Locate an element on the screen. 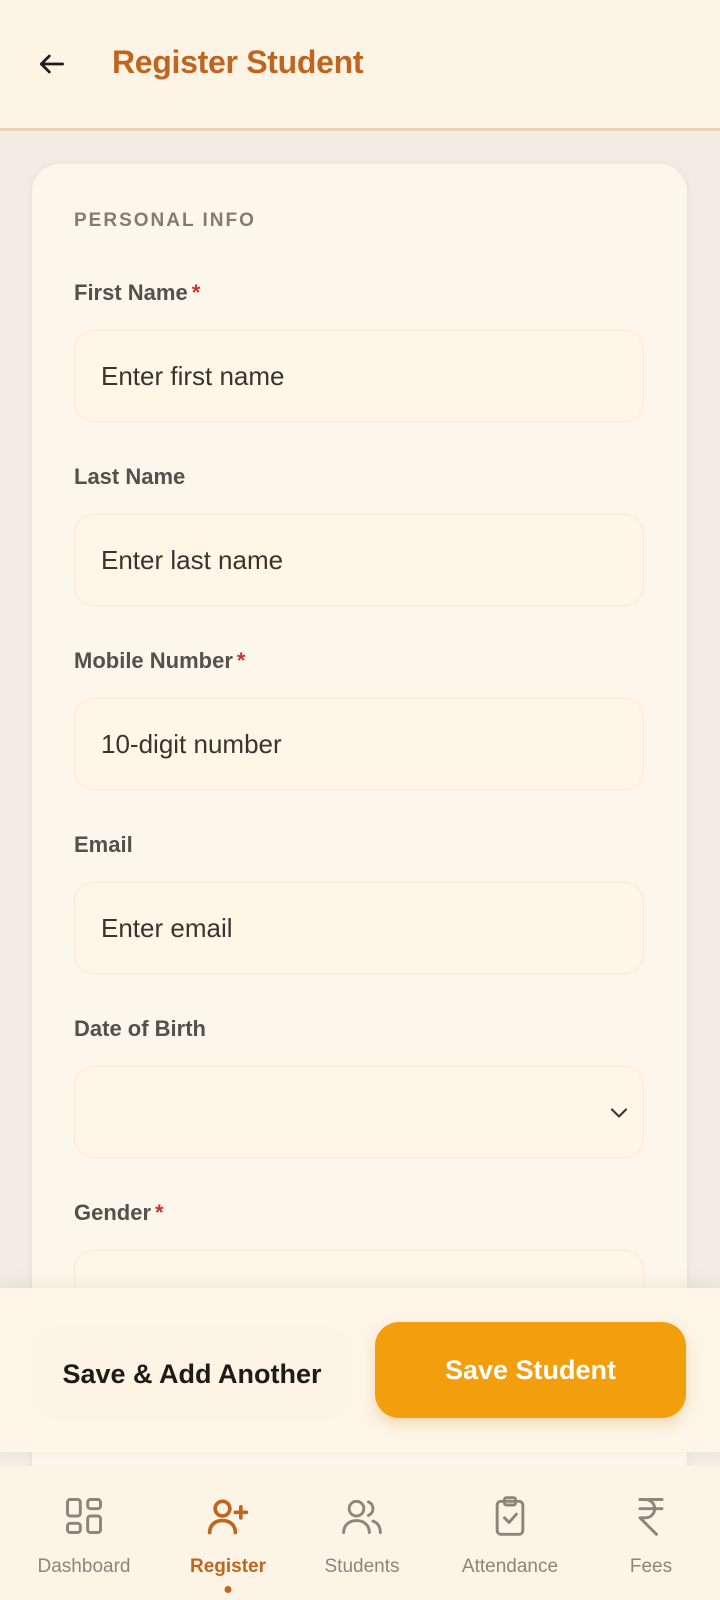 This screenshot has width=720, height=1600. arrow-left-icon is located at coordinates (52, 64).